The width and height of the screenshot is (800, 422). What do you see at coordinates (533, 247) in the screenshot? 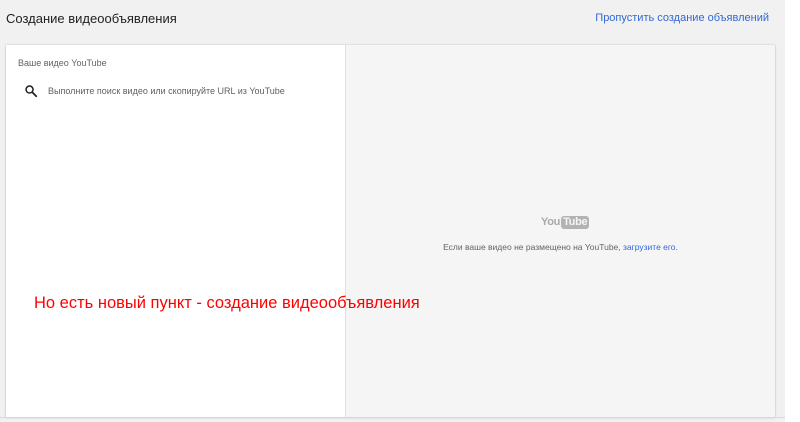
I see `upload-message-text: Если ваше видео не размещено на YouTube,` at bounding box center [533, 247].